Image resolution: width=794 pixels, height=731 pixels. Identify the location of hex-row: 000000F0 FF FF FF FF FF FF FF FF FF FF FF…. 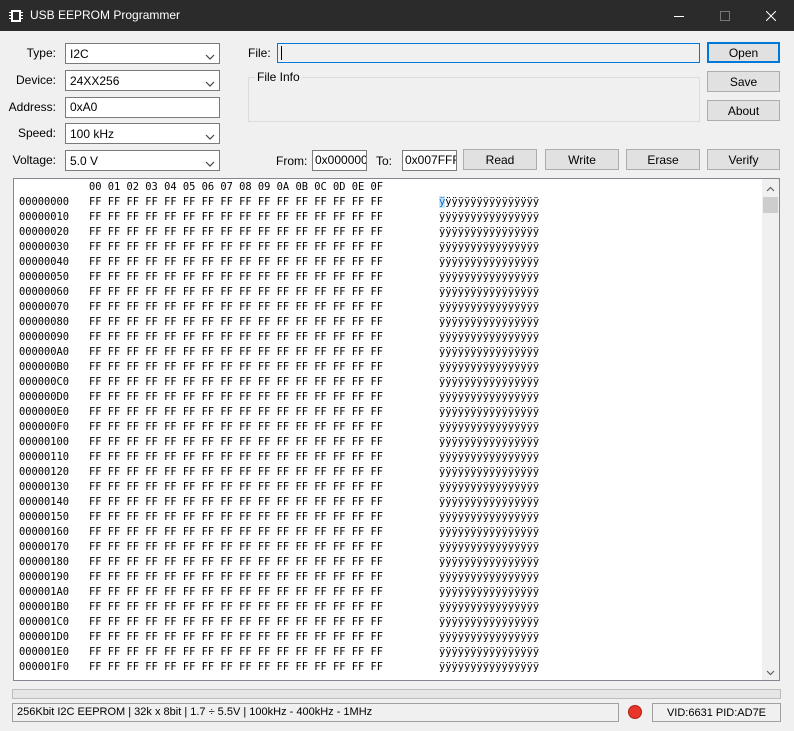
(279, 427).